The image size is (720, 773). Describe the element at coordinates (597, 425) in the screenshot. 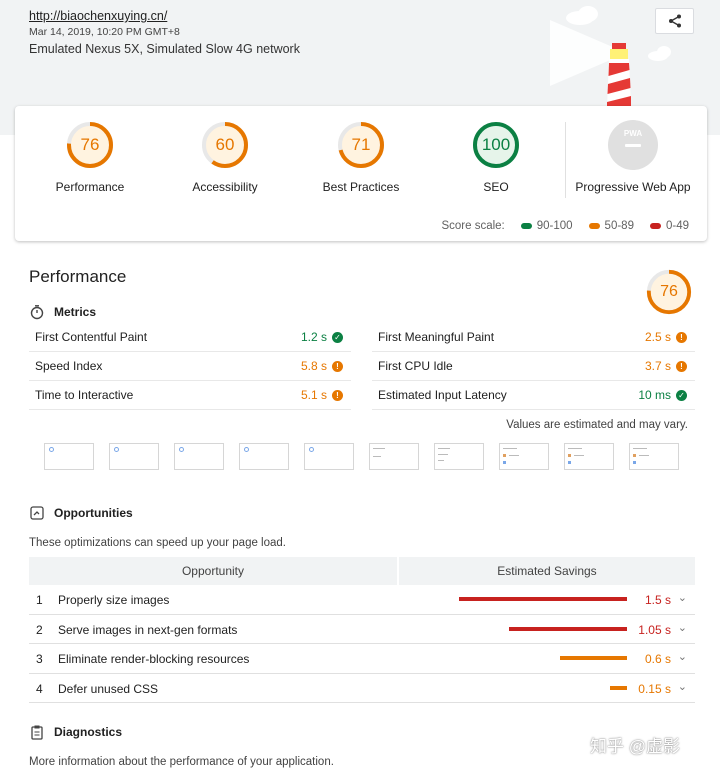

I see `estimate-note: Values are estimated and may vary.` at that location.